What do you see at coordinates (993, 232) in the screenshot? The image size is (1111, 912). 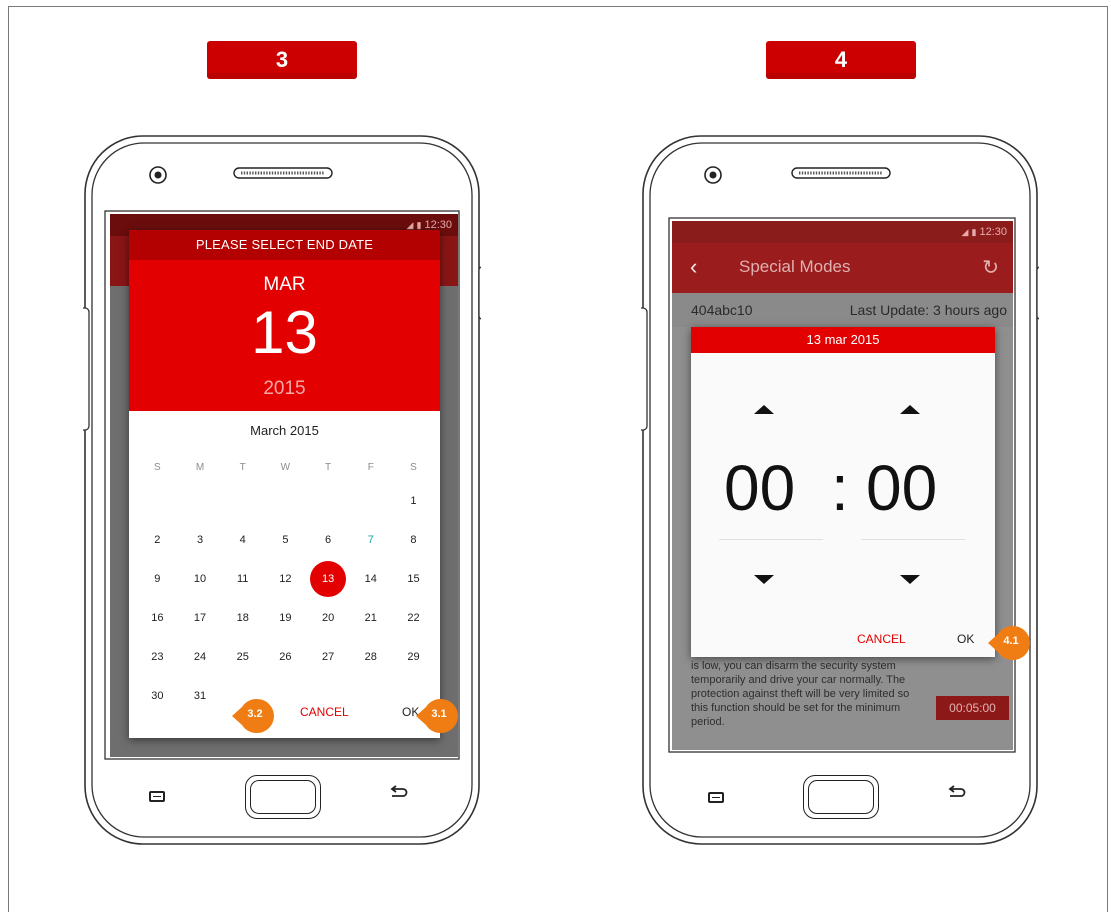 I see `status-time: 12:30` at bounding box center [993, 232].